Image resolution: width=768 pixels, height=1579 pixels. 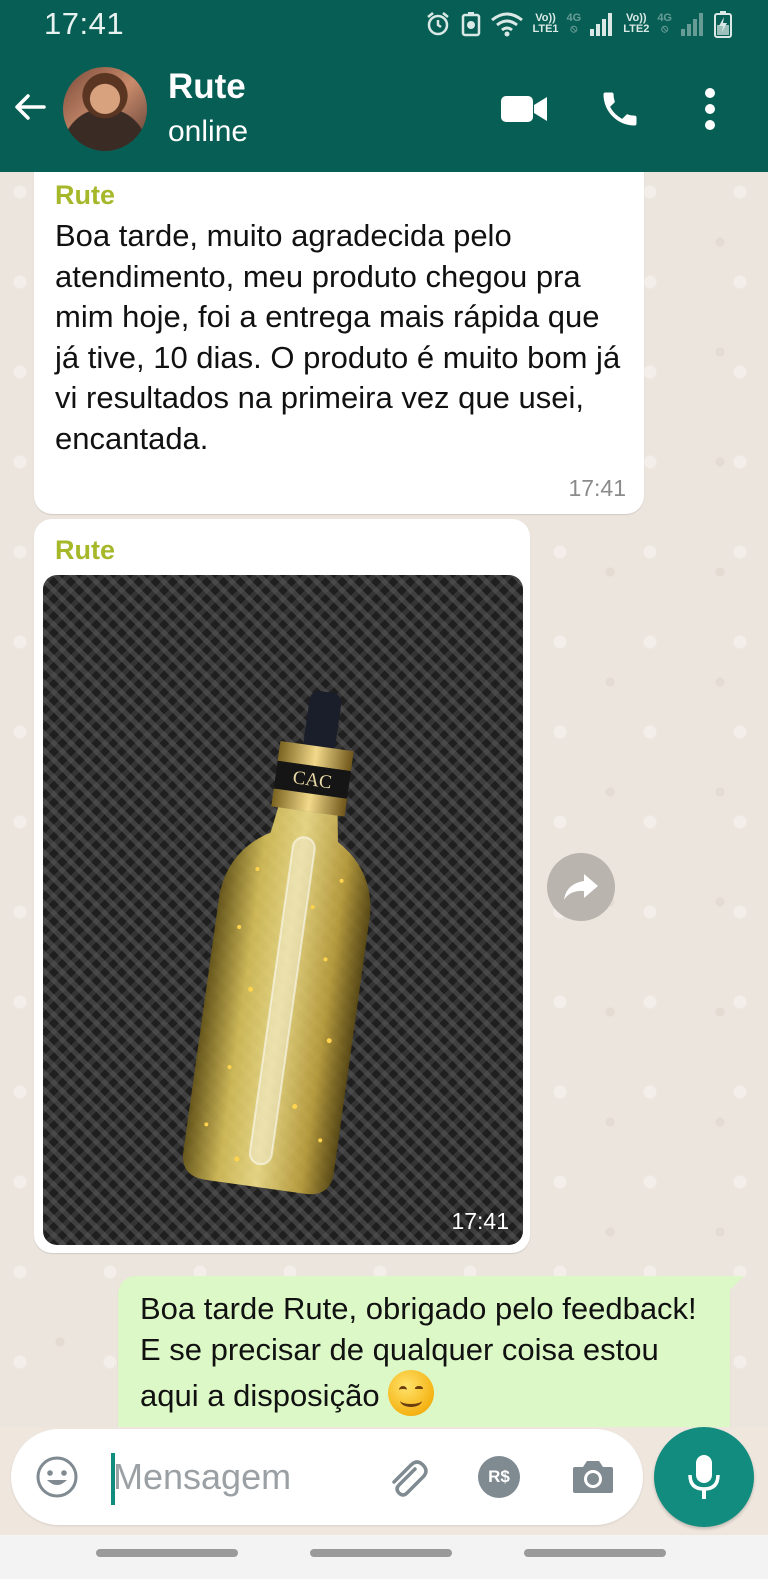 I want to click on sim1-network-tag: 4G ⦸, so click(x=574, y=23).